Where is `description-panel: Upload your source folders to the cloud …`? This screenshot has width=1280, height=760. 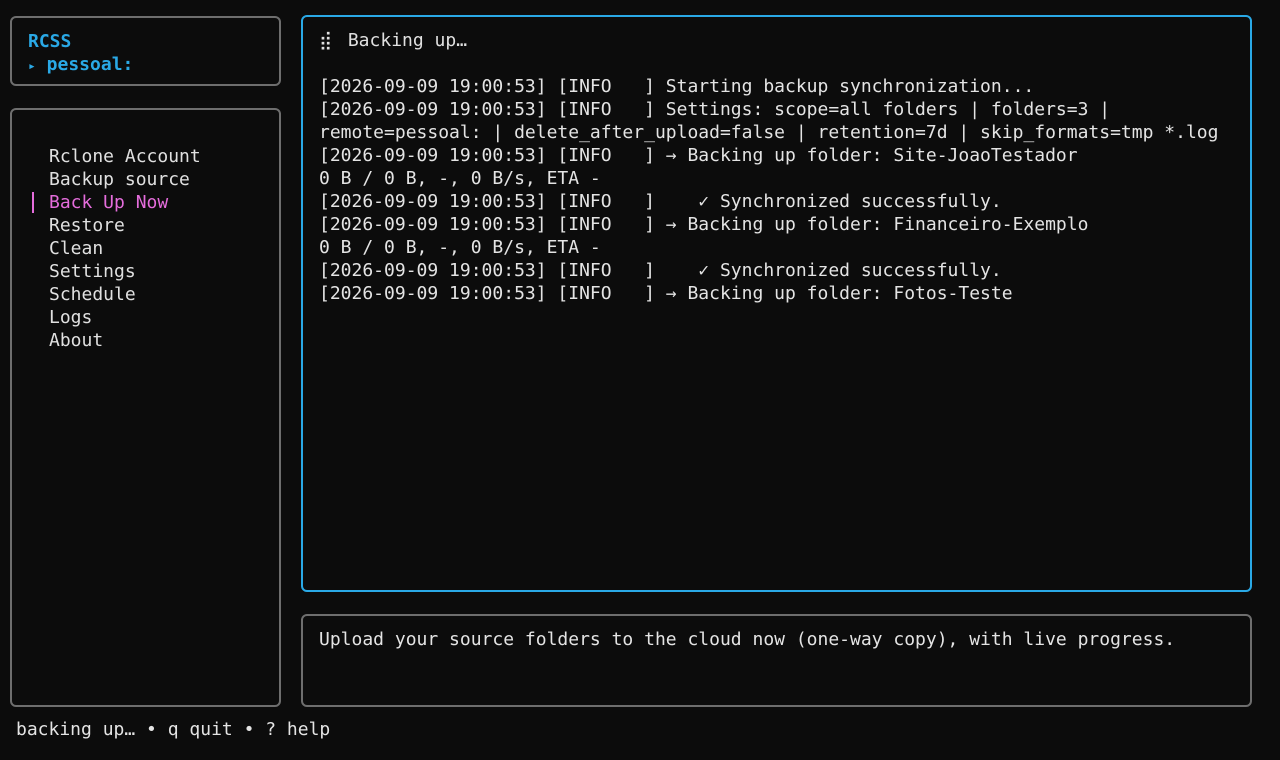 description-panel: Upload your source folders to the cloud … is located at coordinates (776, 660).